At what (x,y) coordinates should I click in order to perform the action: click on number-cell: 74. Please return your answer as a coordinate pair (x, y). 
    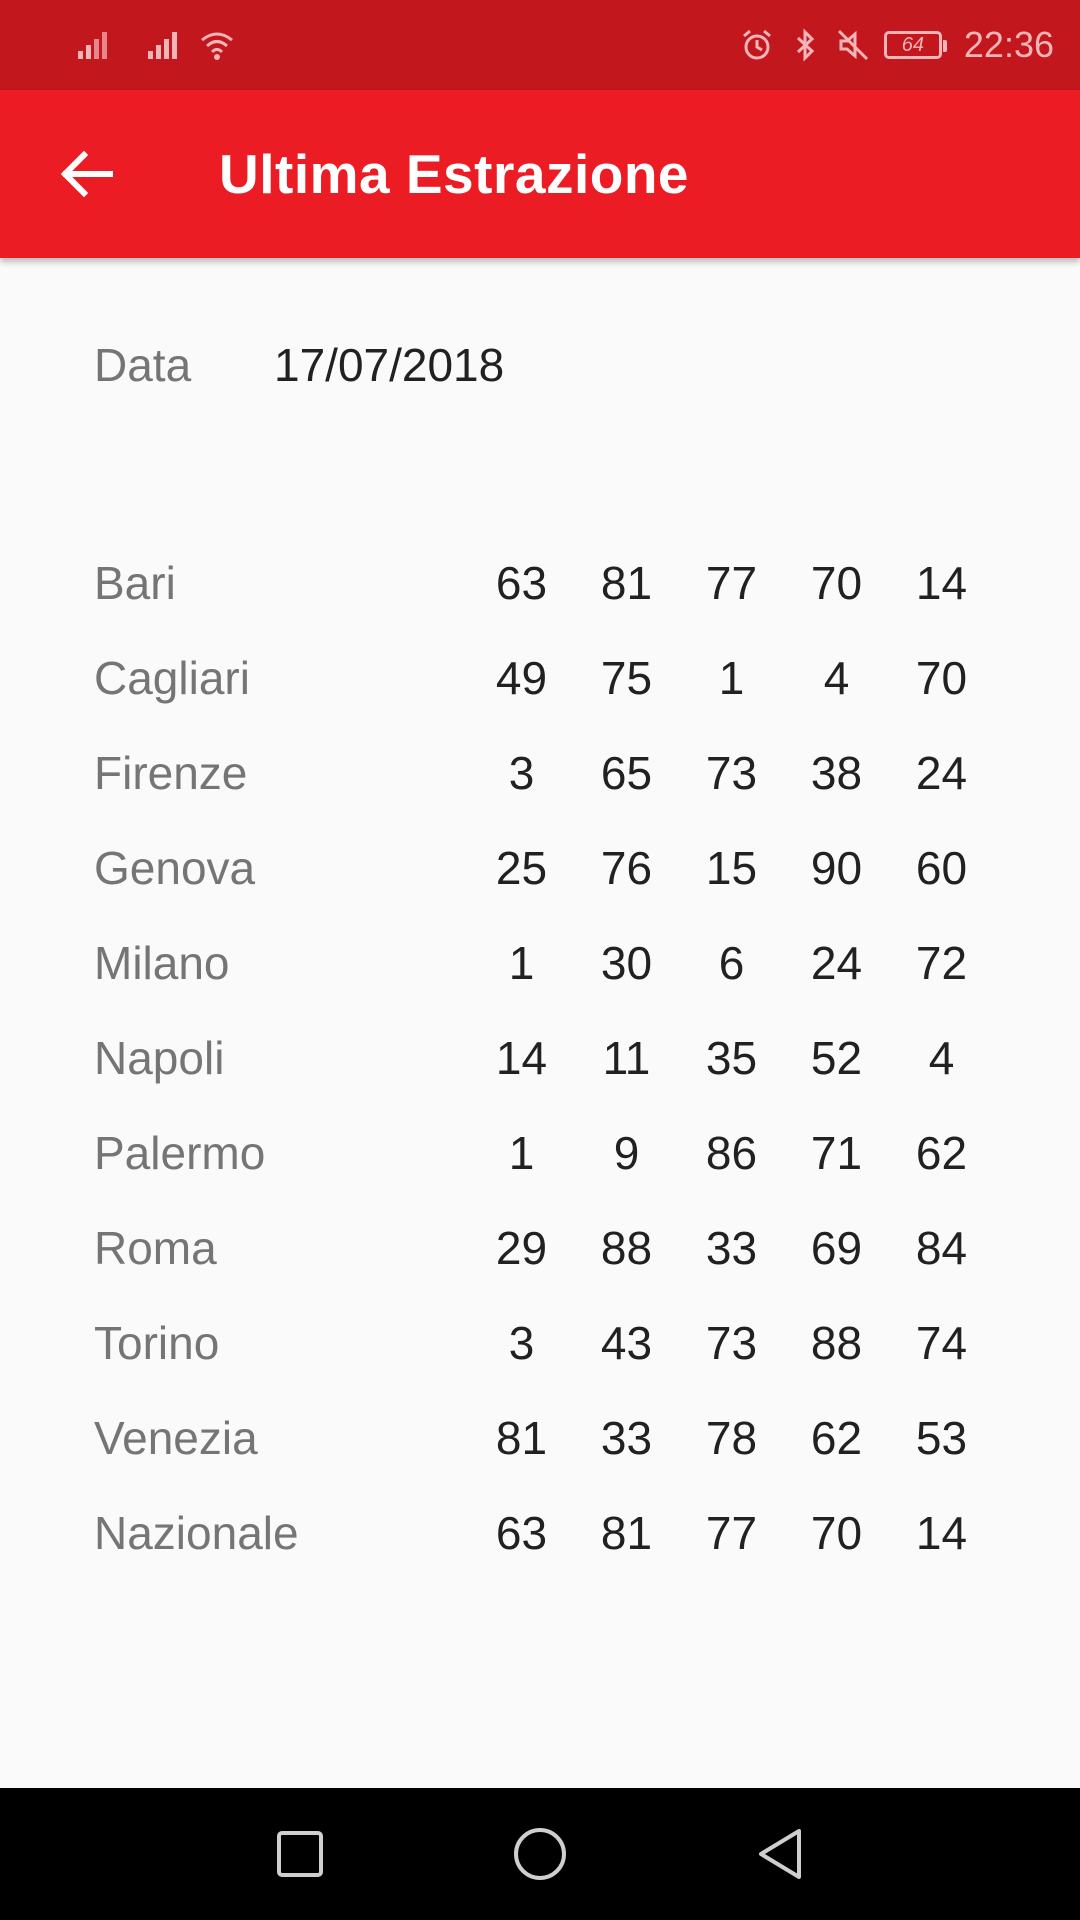
    Looking at the image, I should click on (941, 1342).